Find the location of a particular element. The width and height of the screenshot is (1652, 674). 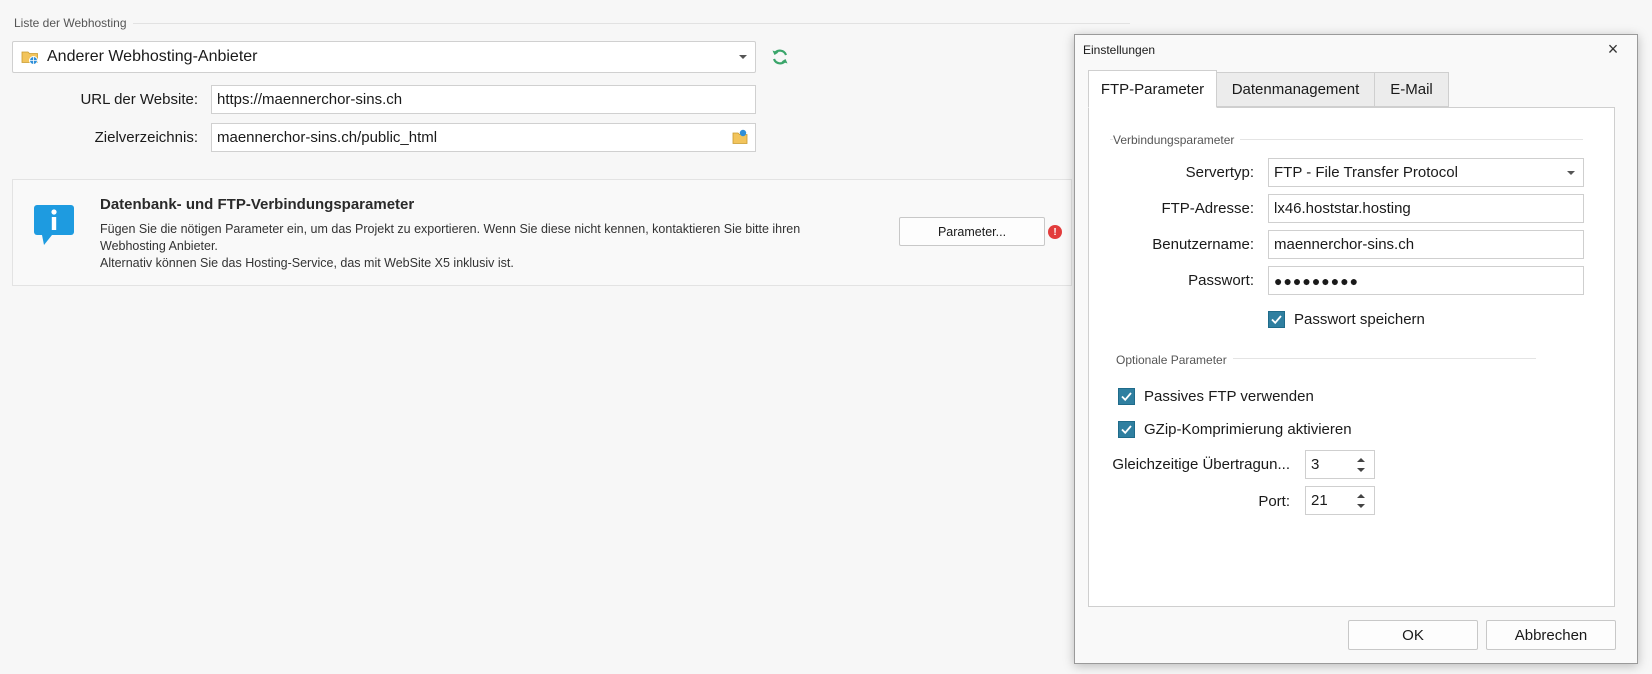

passive-ftp-checkbox is located at coordinates (1126, 396).